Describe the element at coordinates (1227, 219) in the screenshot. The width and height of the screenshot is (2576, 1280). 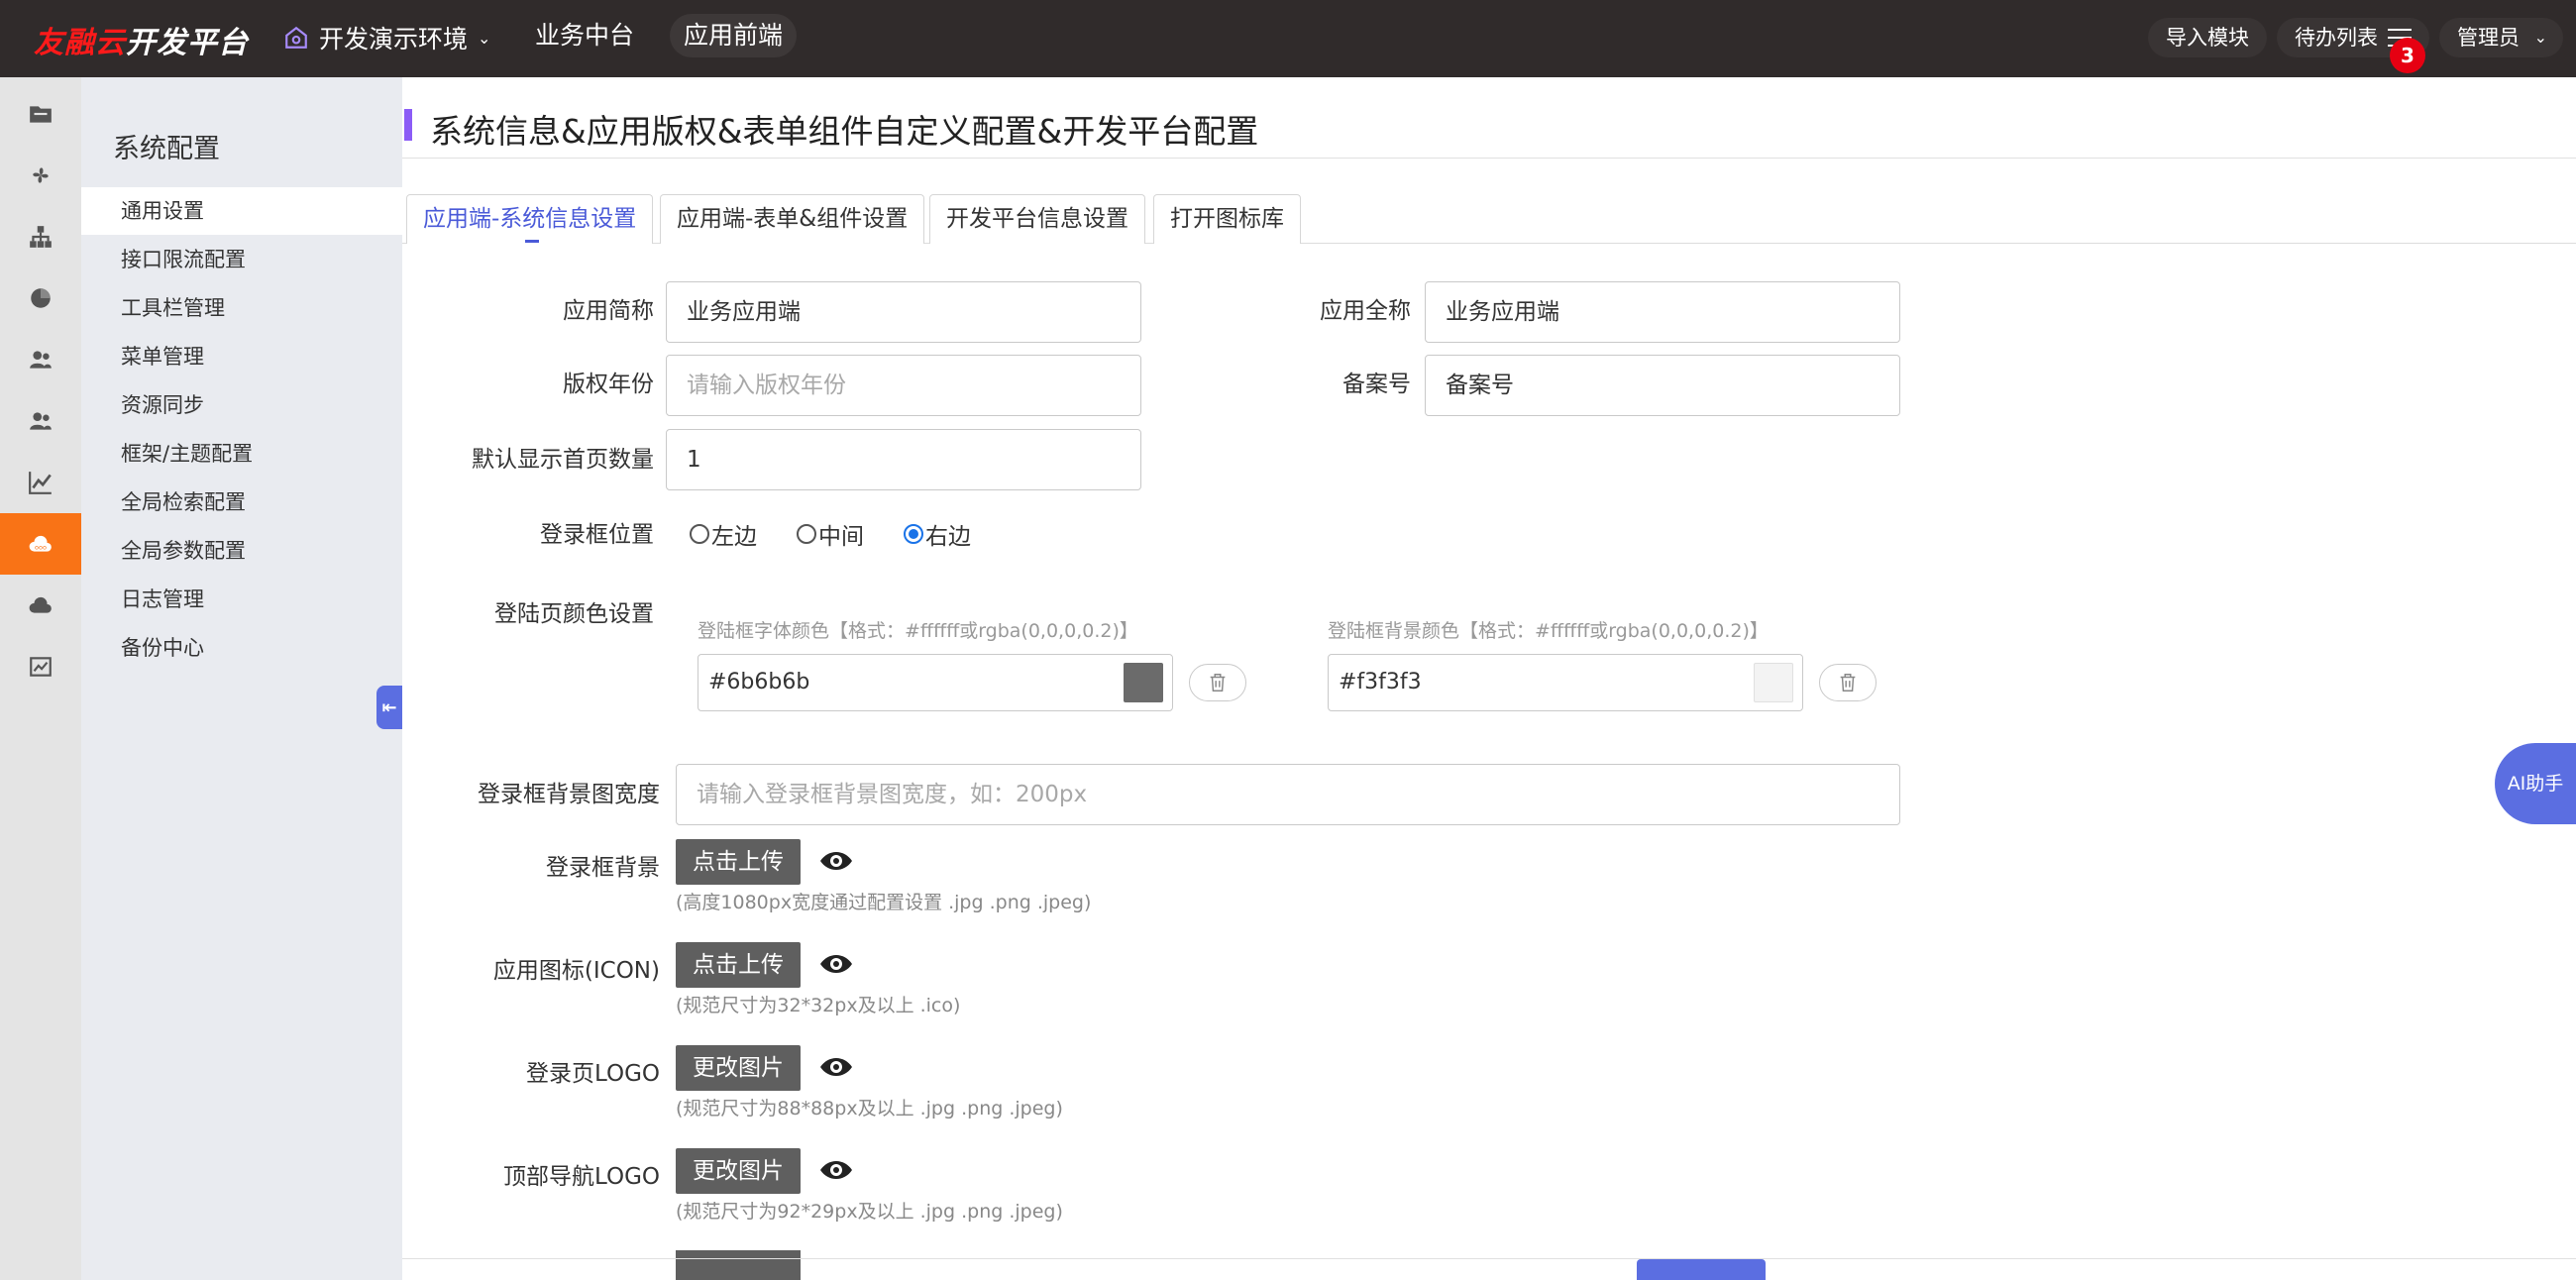
I see `tab-icon-library: 打开图标库` at that location.